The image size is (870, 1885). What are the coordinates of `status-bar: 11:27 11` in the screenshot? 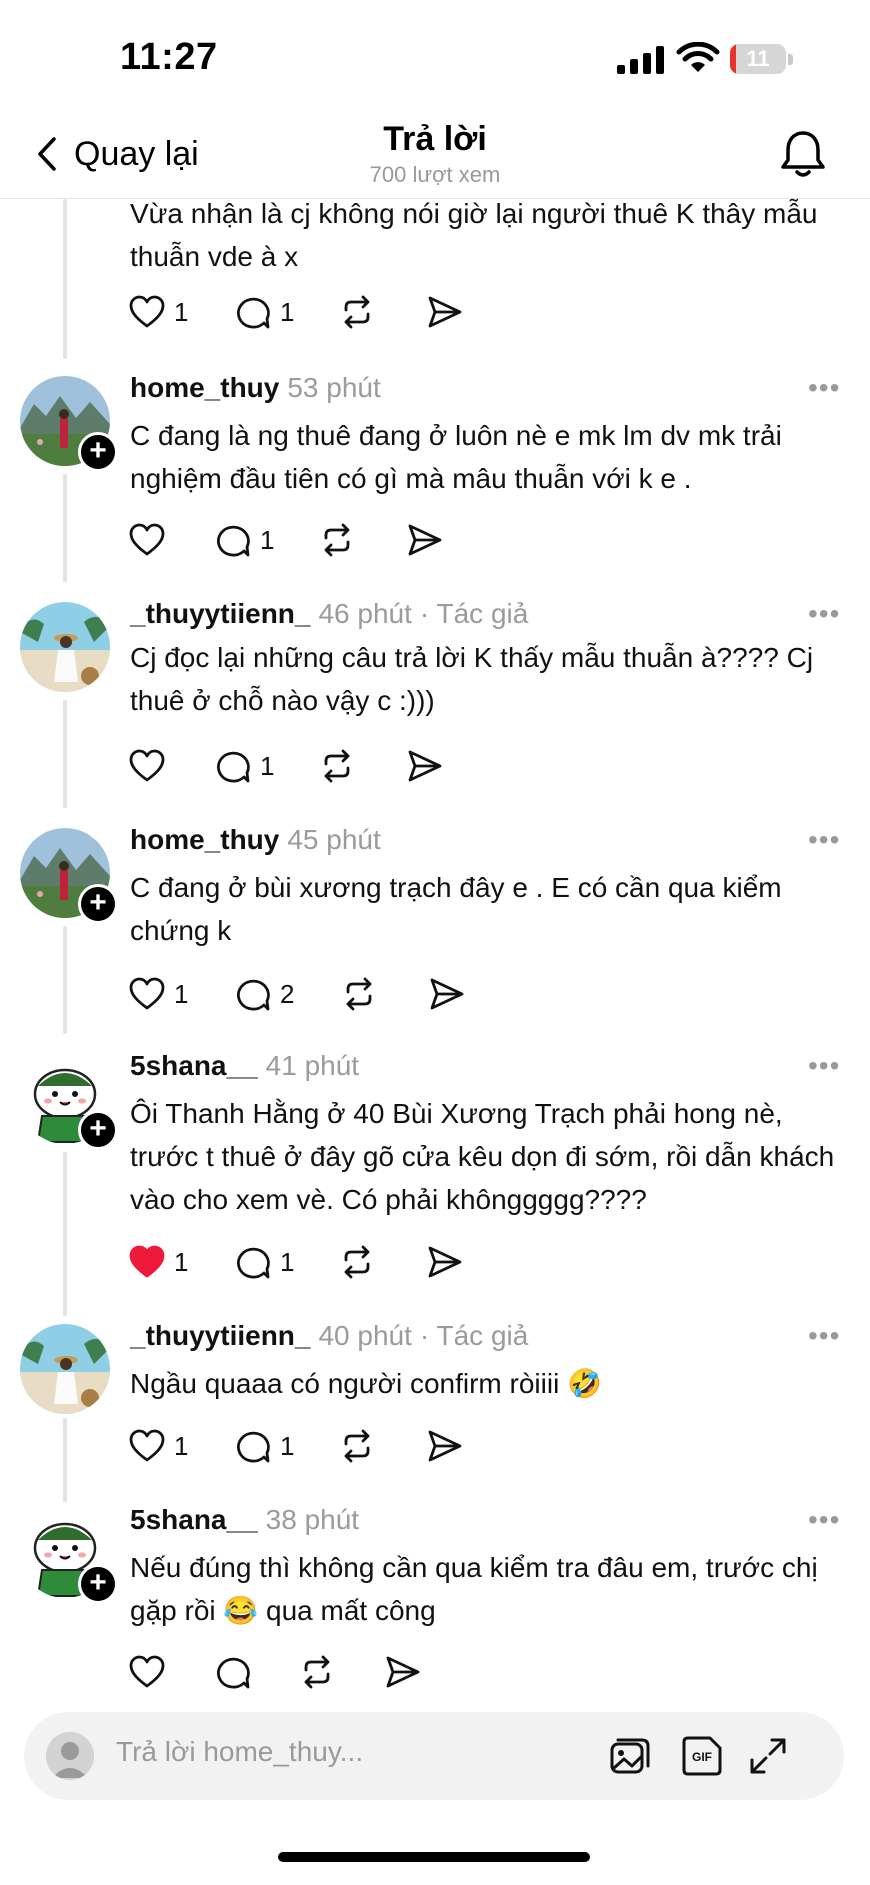 It's located at (435, 55).